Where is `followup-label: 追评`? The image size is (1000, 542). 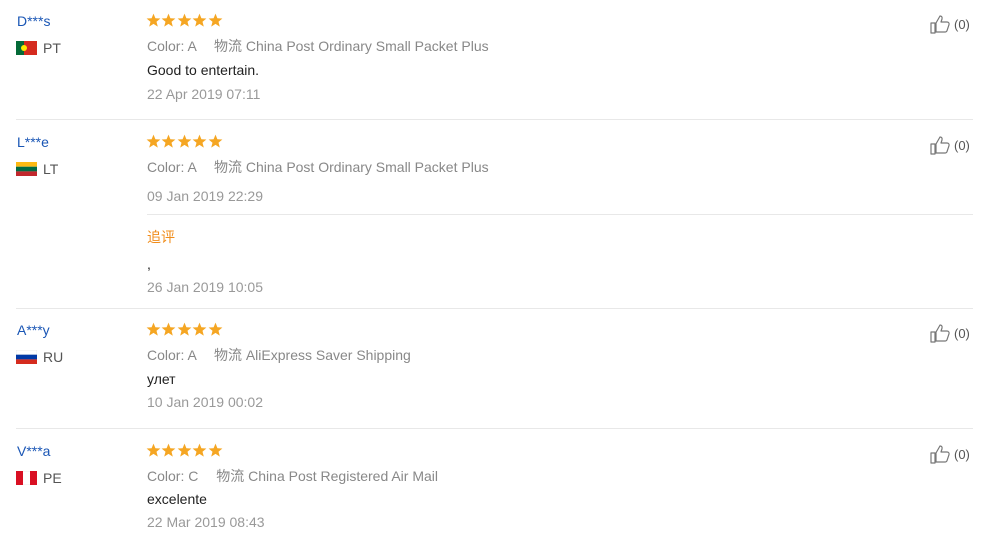 followup-label: 追评 is located at coordinates (161, 237).